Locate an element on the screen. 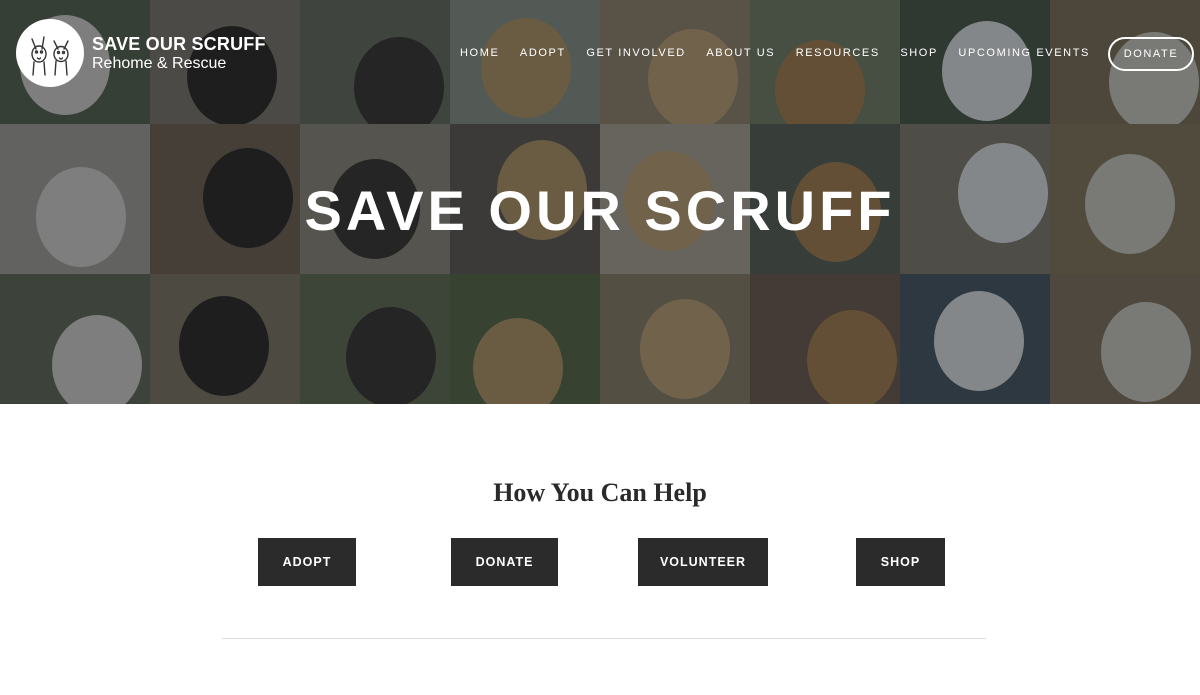  site-logo is located at coordinates (50, 53).